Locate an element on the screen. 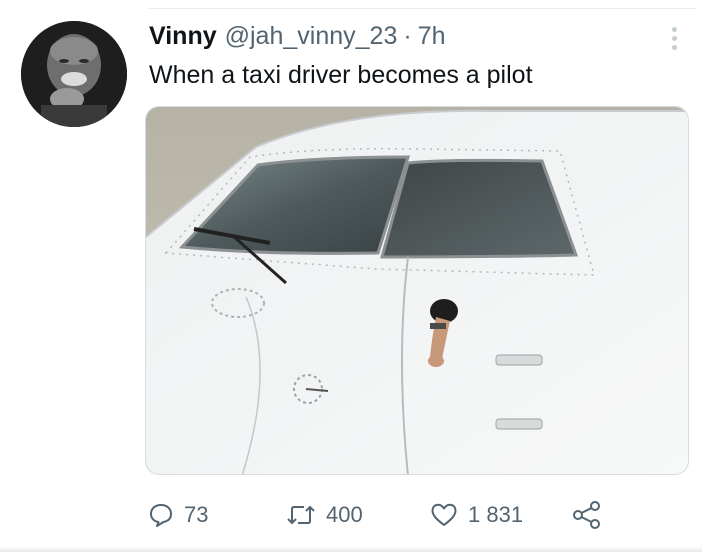 This screenshot has height=552, width=702. tweet-text: When a taxi driver becomes a pilot is located at coordinates (341, 75).